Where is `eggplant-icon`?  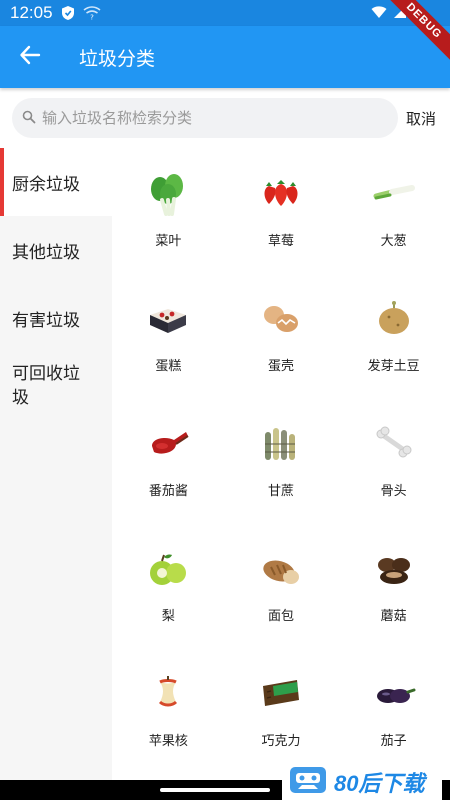
eggplant-icon is located at coordinates (394, 694).